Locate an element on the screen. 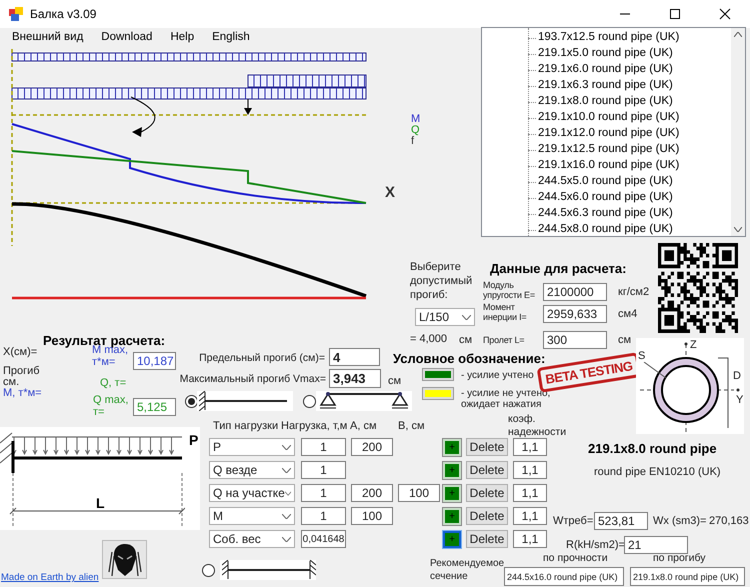 Image resolution: width=750 pixels, height=587 pixels. output-field: 10,187 is located at coordinates (154, 361).